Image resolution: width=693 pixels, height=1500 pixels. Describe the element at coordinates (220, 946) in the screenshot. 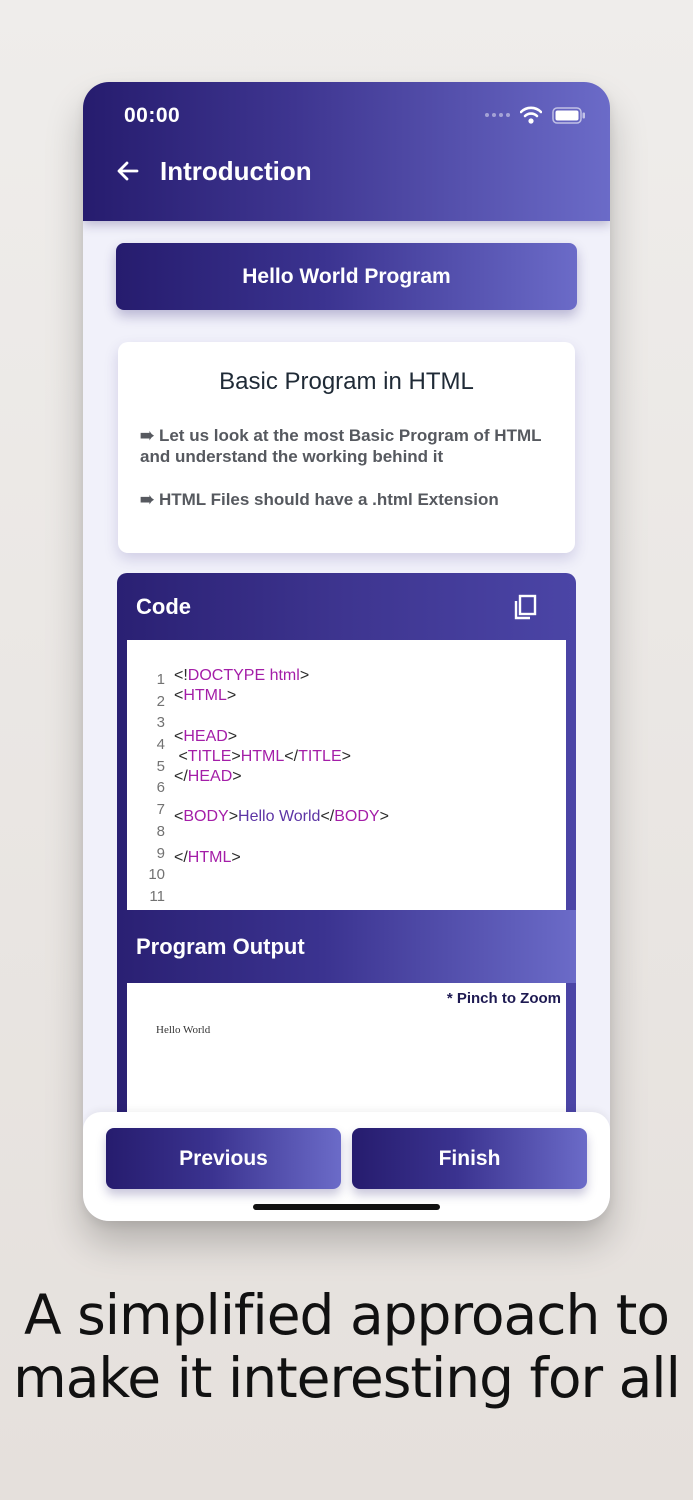

I see `output-label: Program Output` at that location.